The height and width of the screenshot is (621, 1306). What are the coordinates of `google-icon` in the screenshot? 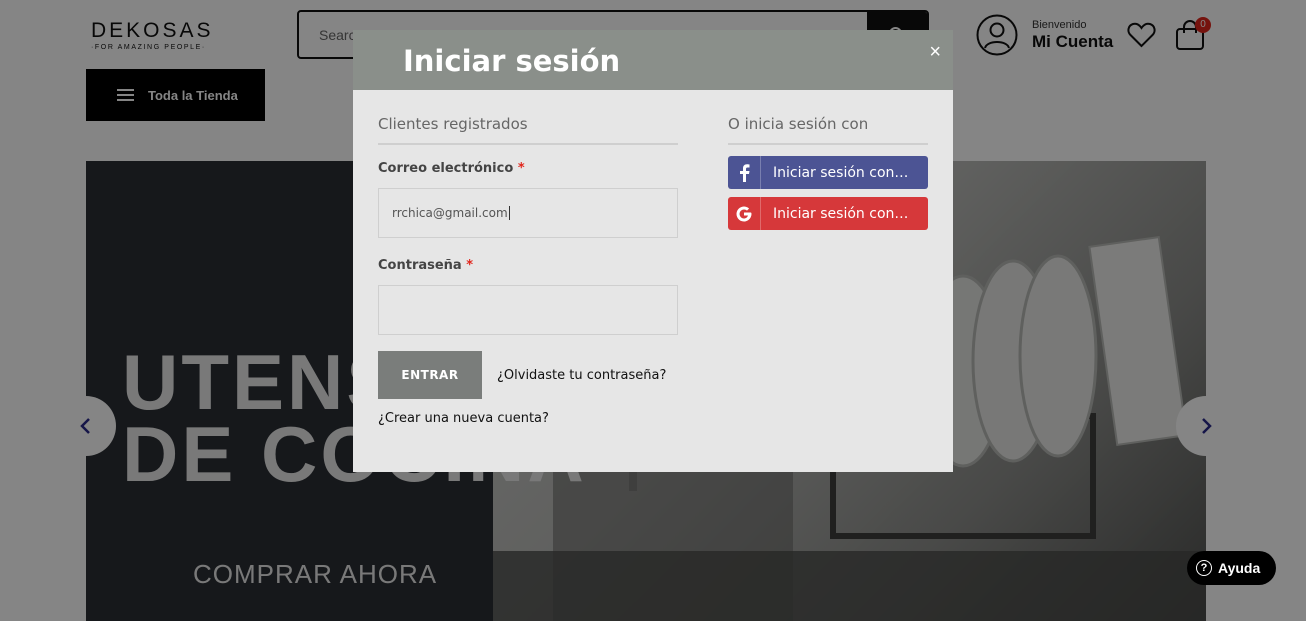 It's located at (744, 213).